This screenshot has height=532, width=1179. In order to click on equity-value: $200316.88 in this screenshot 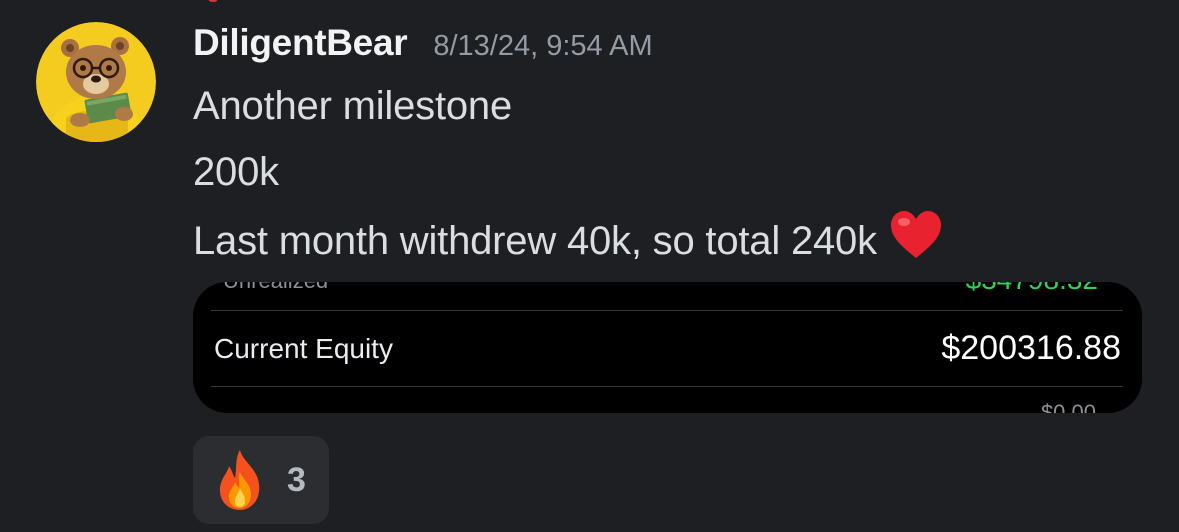, I will do `click(1031, 348)`.